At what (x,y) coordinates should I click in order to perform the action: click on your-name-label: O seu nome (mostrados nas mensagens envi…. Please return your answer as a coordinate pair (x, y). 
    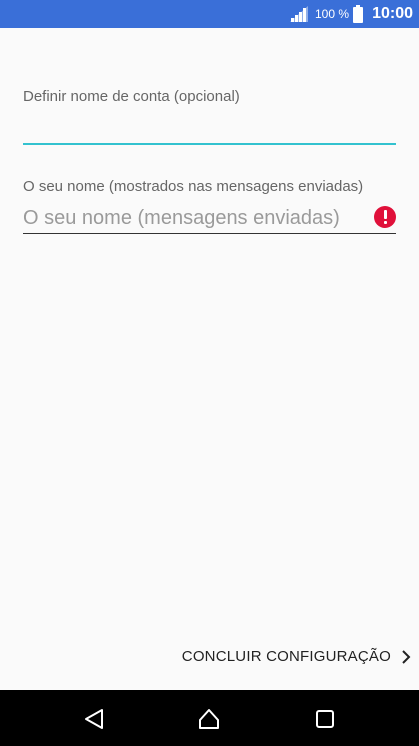
    Looking at the image, I should click on (193, 186).